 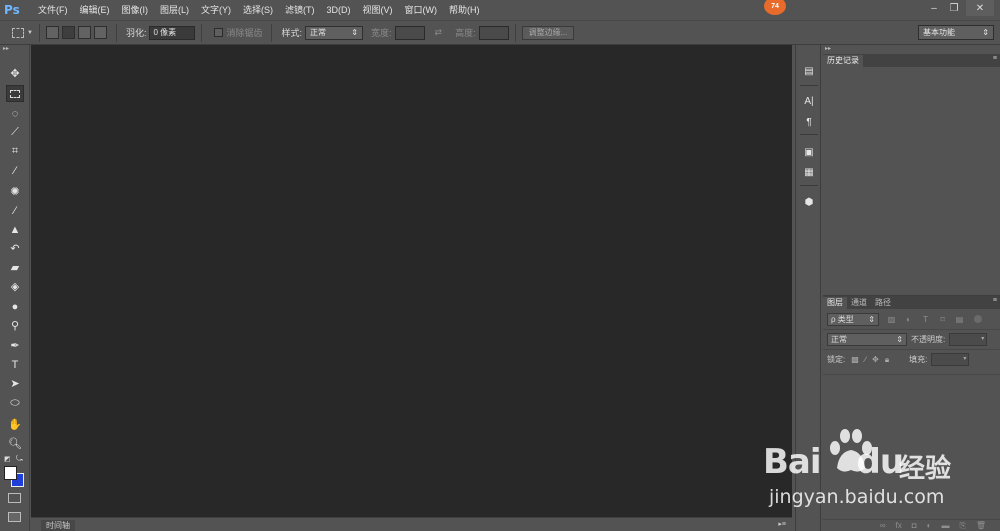 I want to click on minimize-button: –, so click(x=934, y=8).